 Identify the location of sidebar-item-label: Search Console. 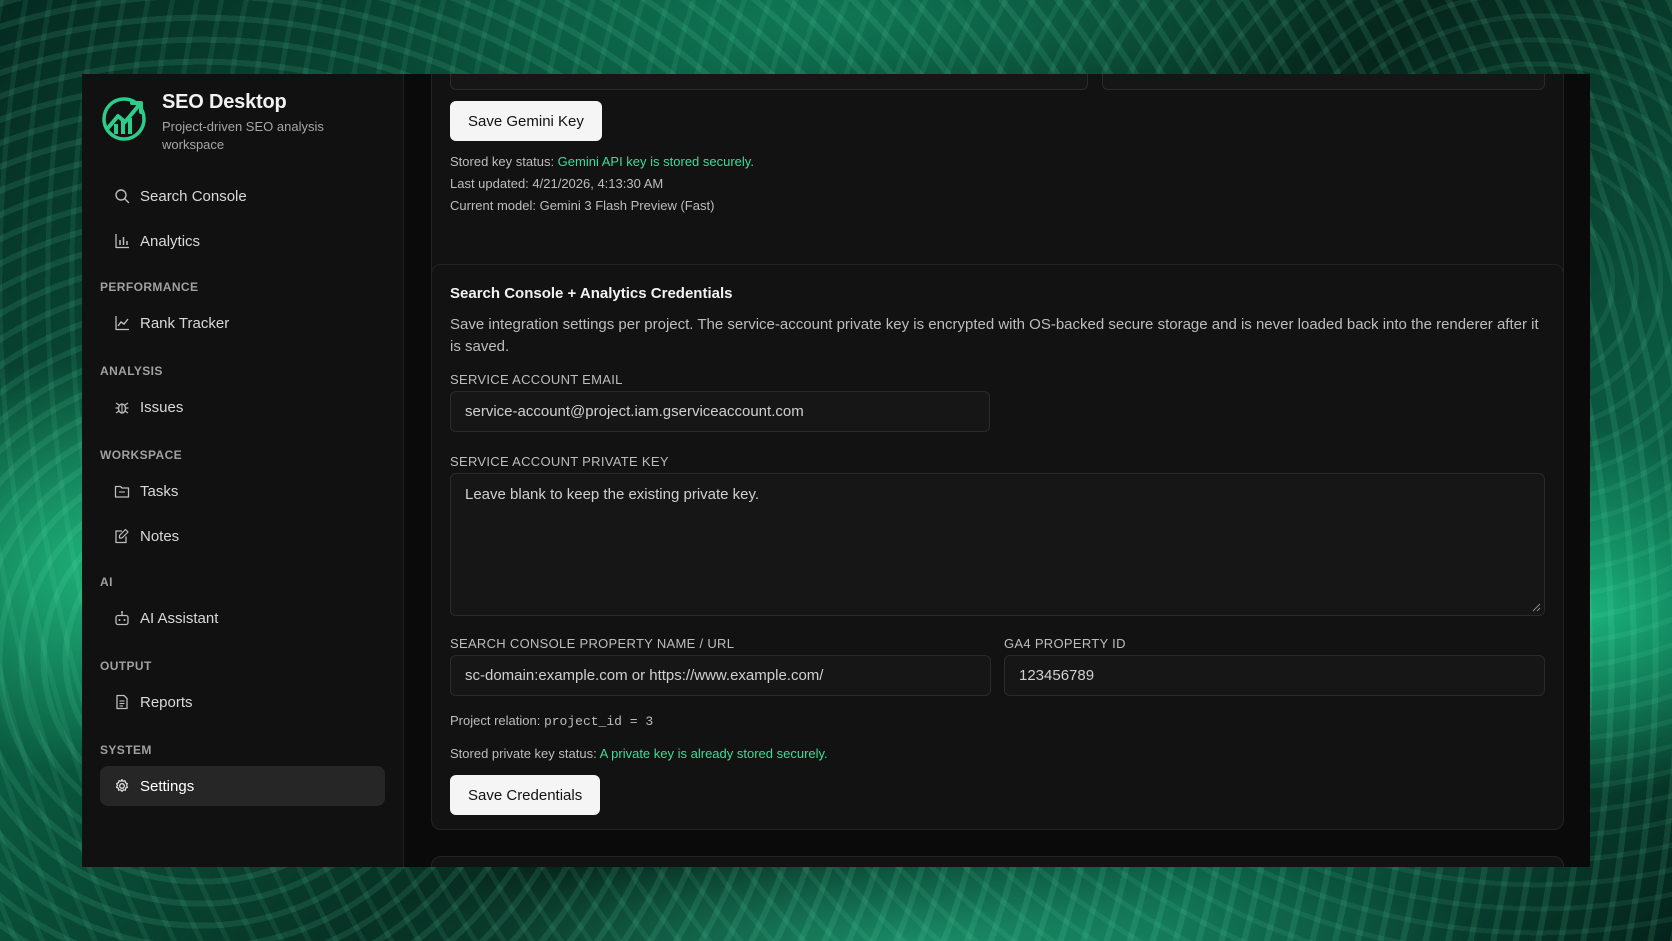
(193, 196).